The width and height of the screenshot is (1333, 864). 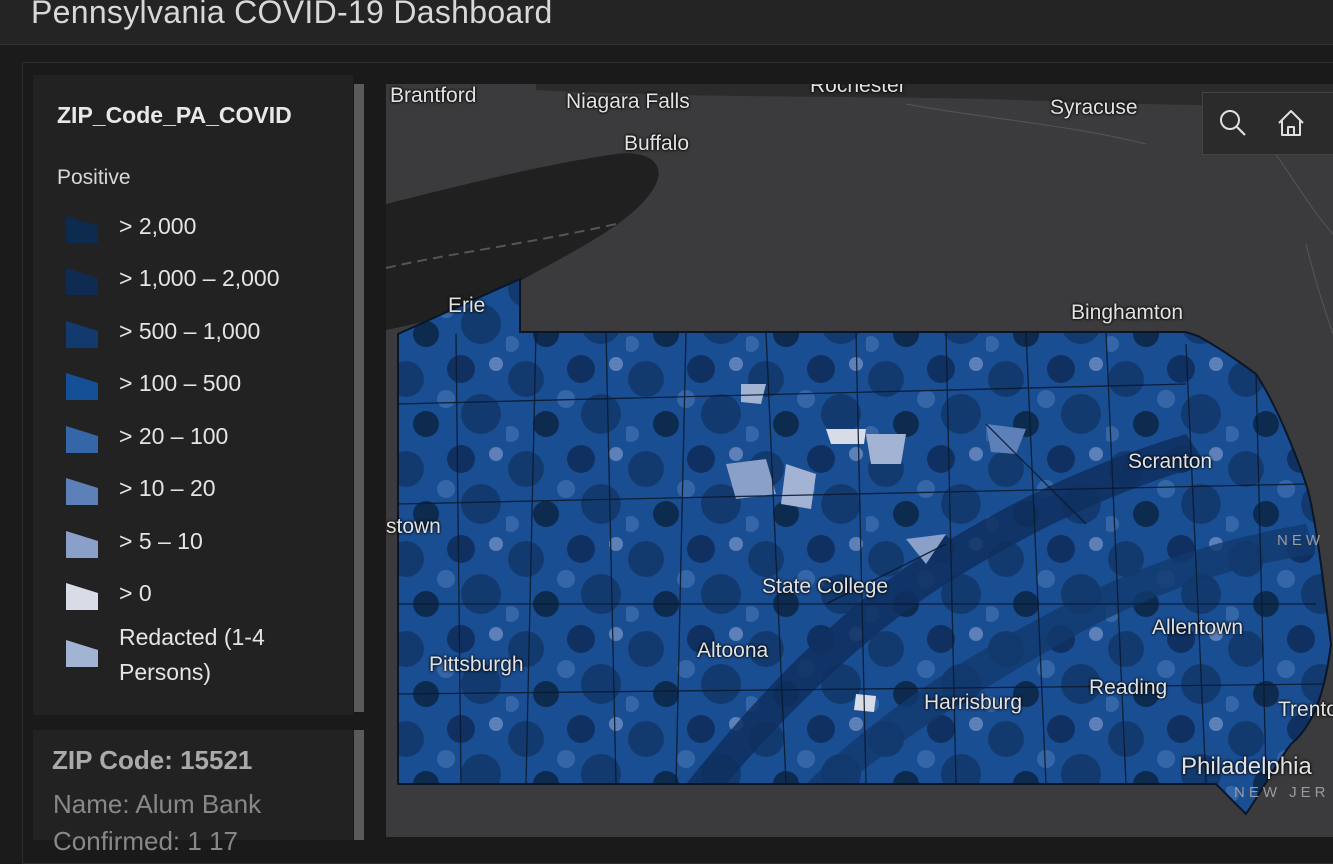 What do you see at coordinates (200, 228) in the screenshot?
I see `legend-item: > 2,000` at bounding box center [200, 228].